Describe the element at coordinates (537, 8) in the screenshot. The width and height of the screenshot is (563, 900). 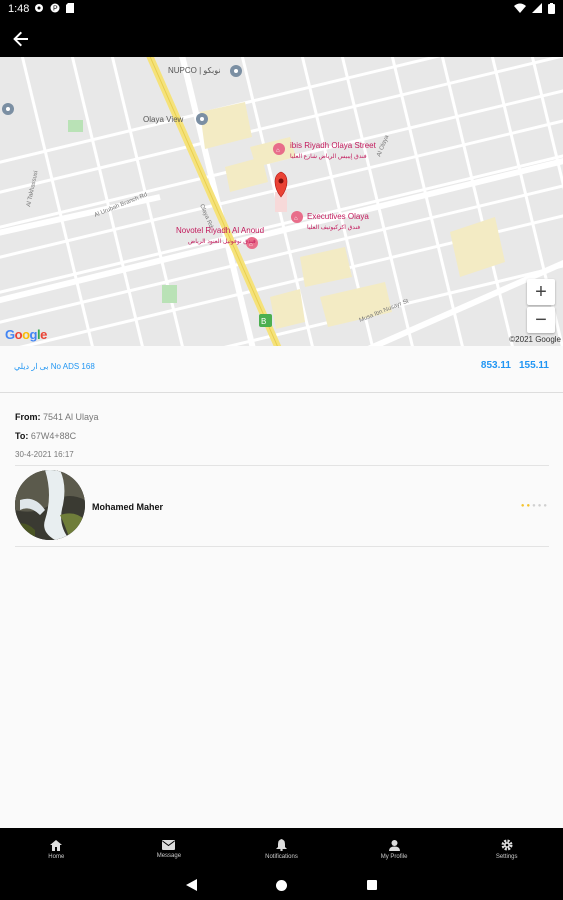
I see `signal-icon` at that location.